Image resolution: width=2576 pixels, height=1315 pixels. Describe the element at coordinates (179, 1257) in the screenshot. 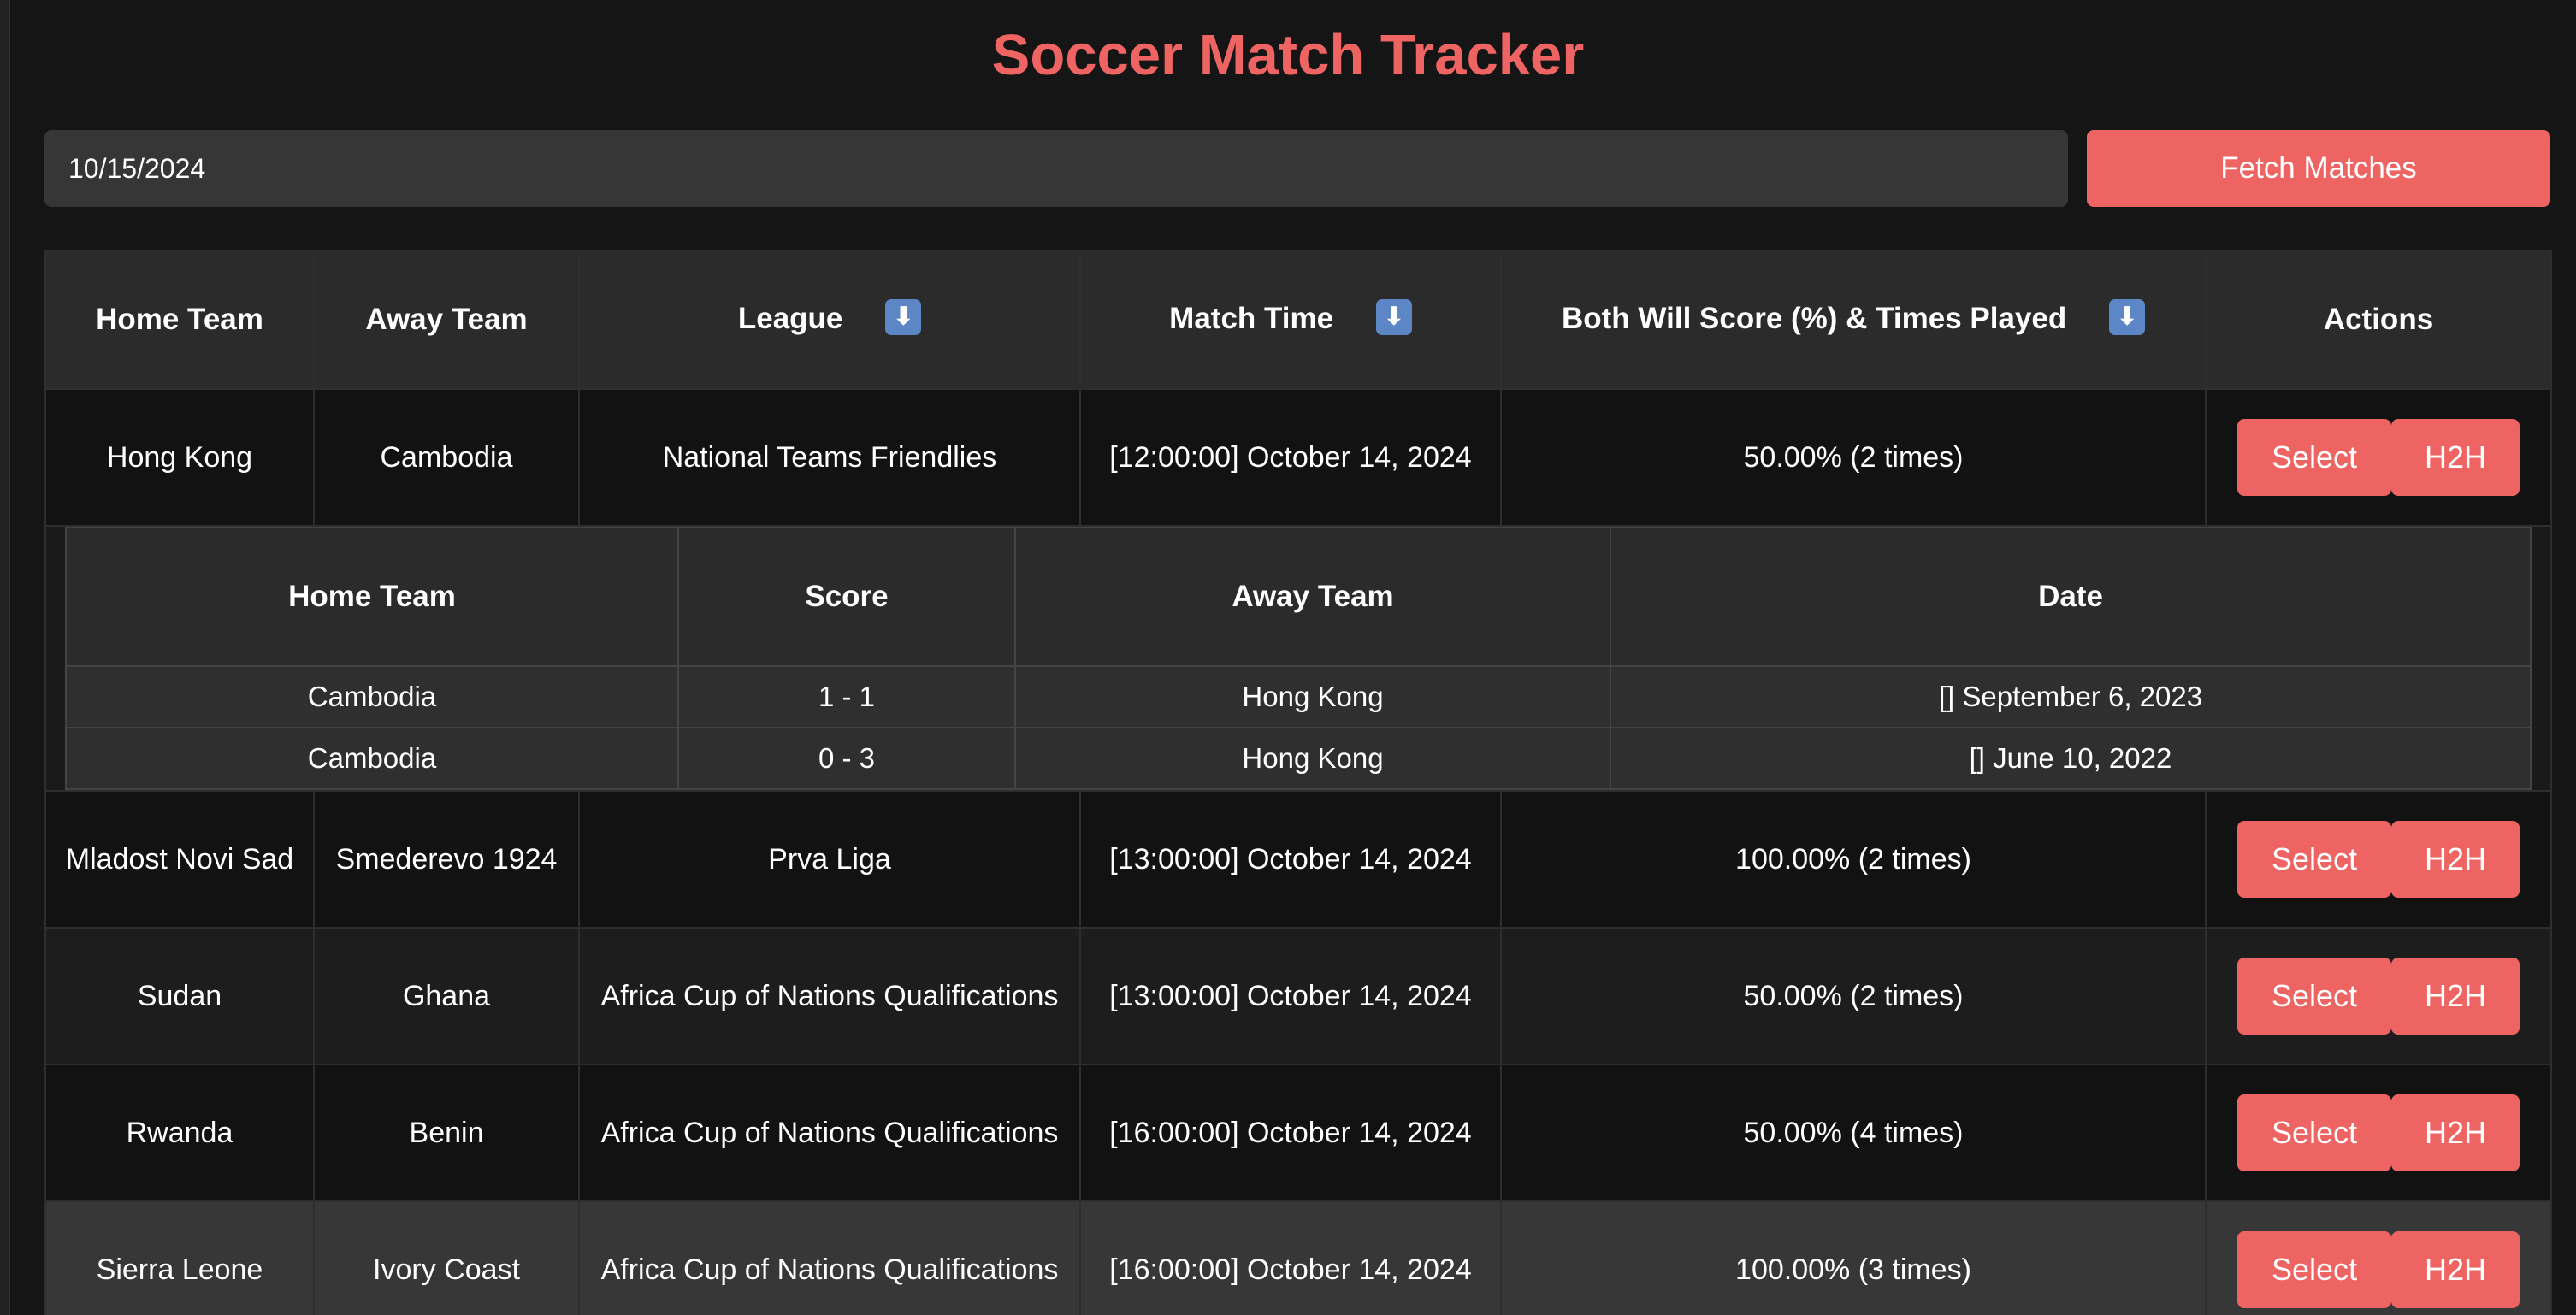

I see `home-team-cell: Sierra Leone` at that location.